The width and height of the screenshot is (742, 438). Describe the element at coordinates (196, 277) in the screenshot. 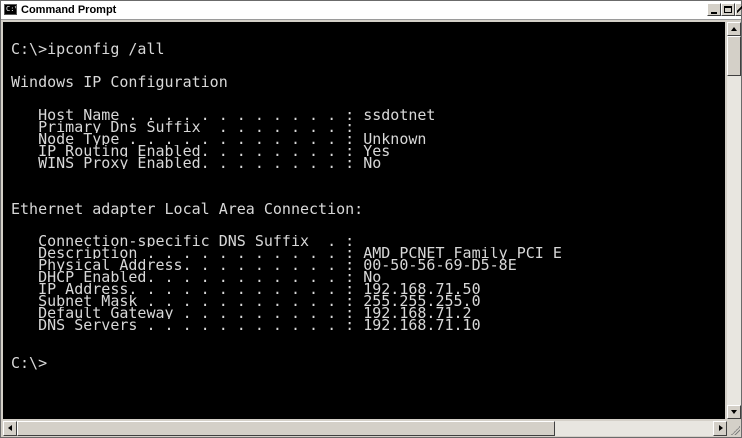

I see `console-line-dhcp: DHCP Enabled. . . . . . . . . . . : No` at that location.